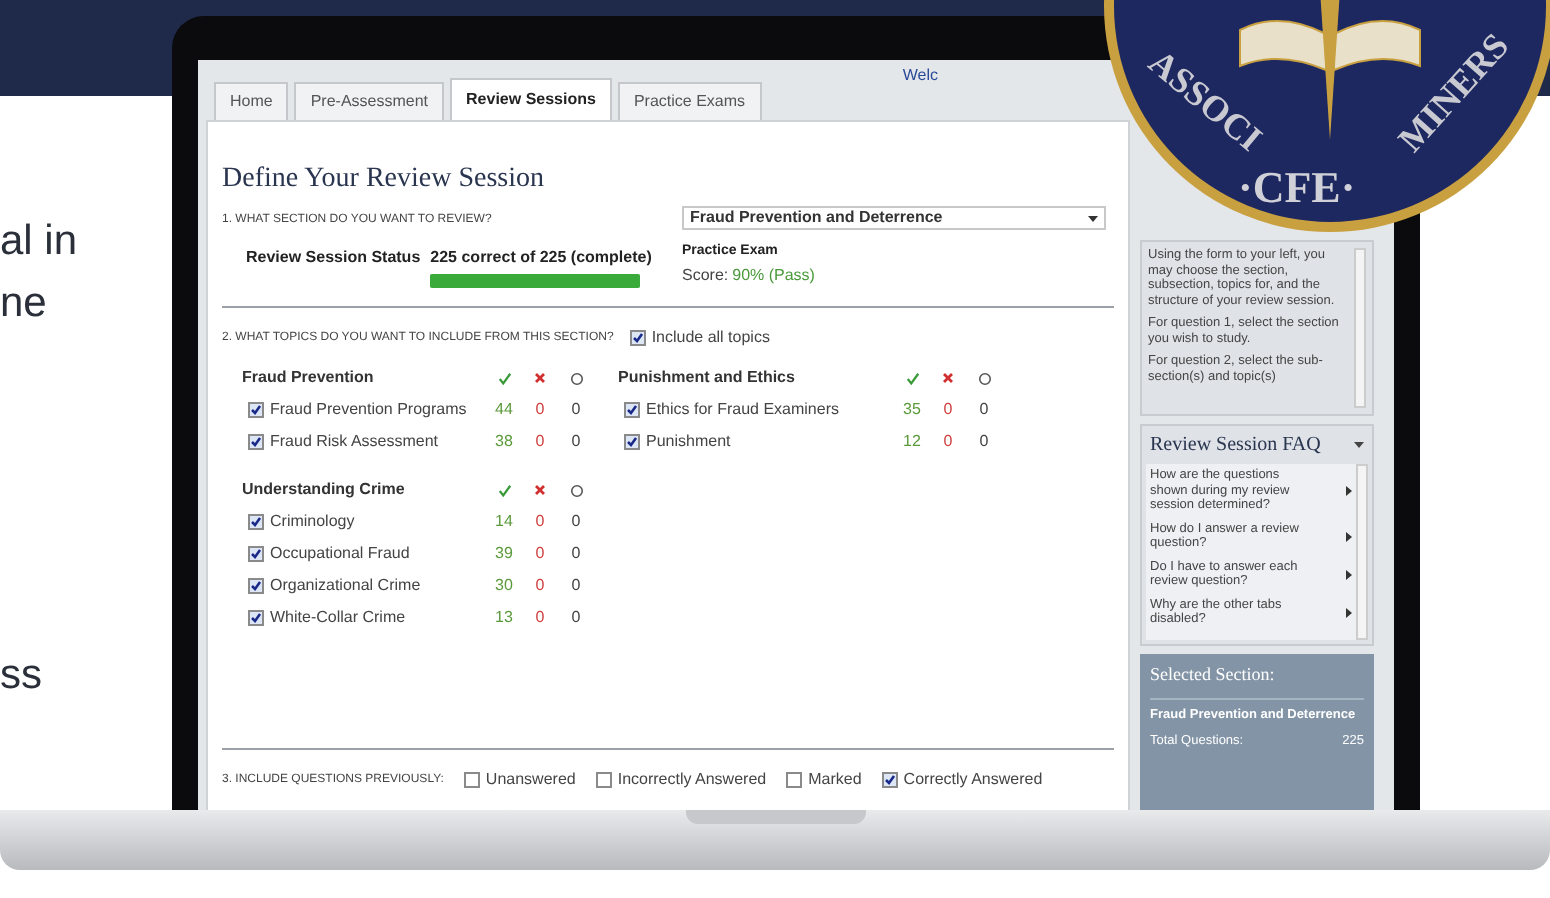  What do you see at coordinates (1359, 445) in the screenshot?
I see `collapse-caret-icon` at bounding box center [1359, 445].